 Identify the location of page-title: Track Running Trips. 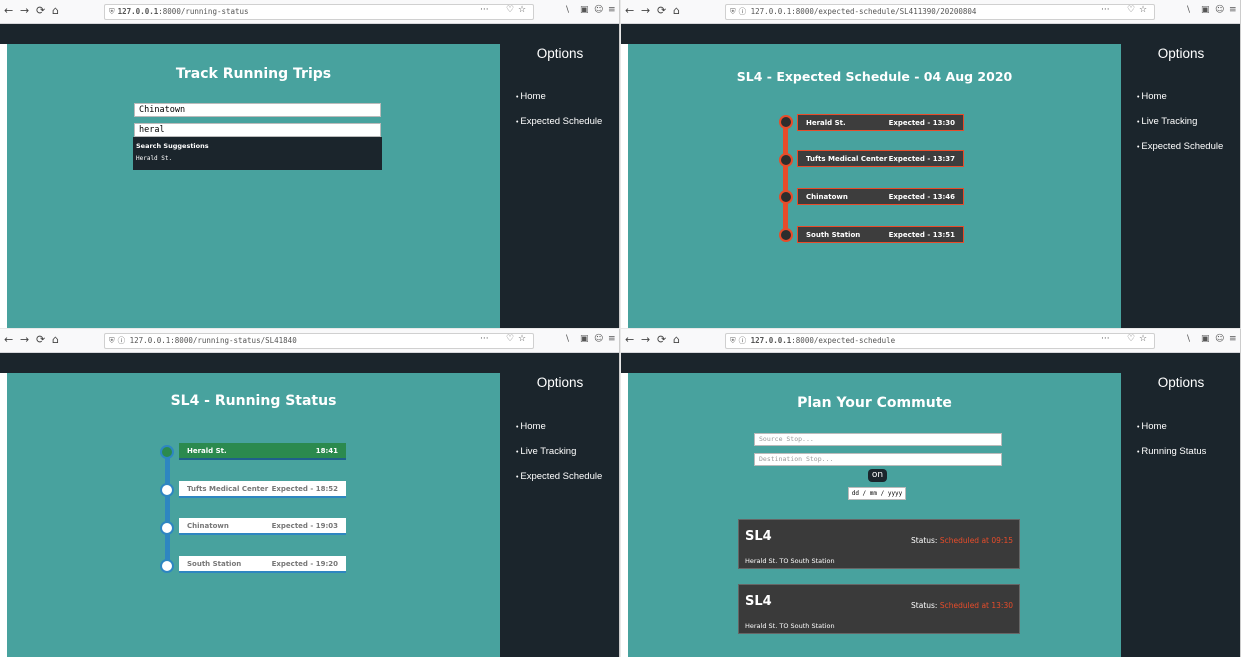
(253, 74).